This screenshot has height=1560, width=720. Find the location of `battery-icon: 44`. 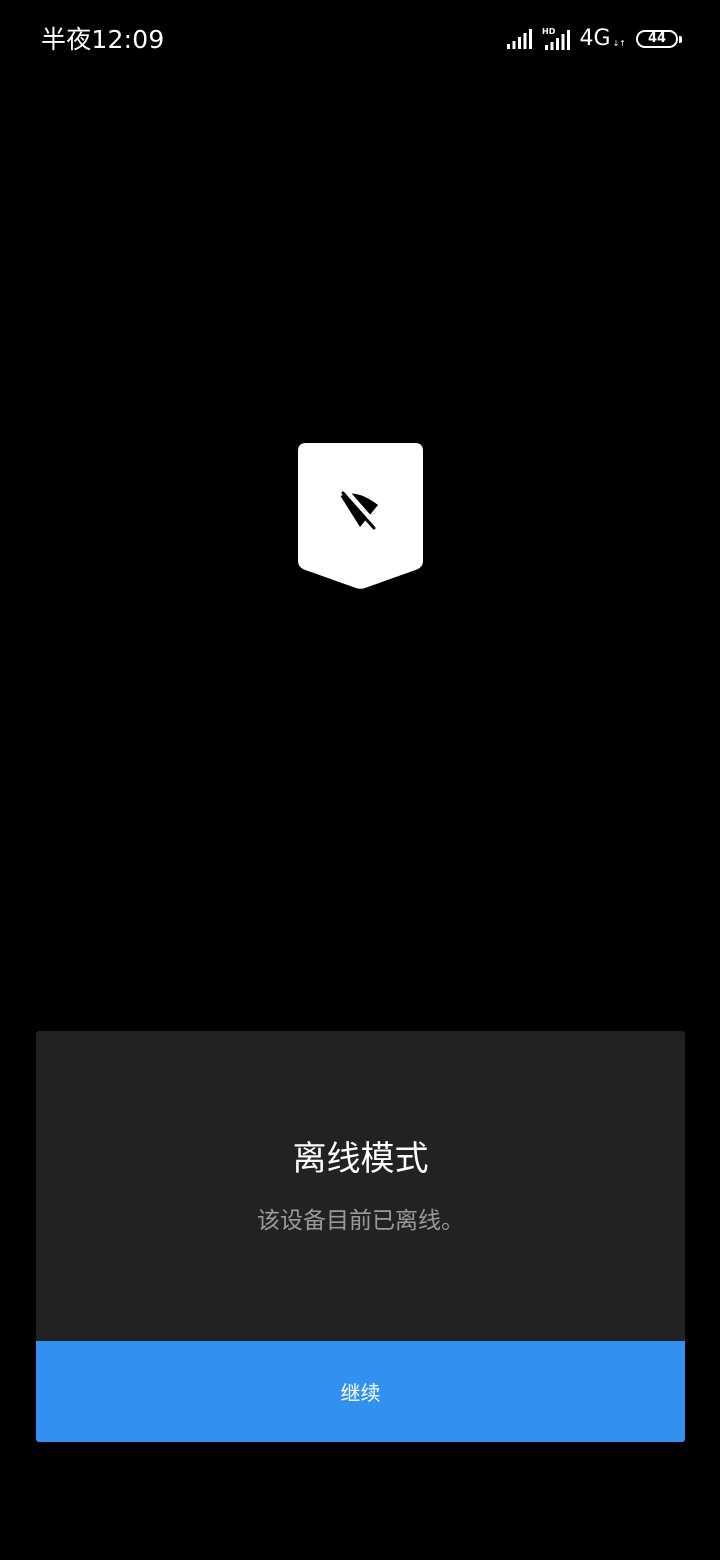

battery-icon: 44 is located at coordinates (659, 39).